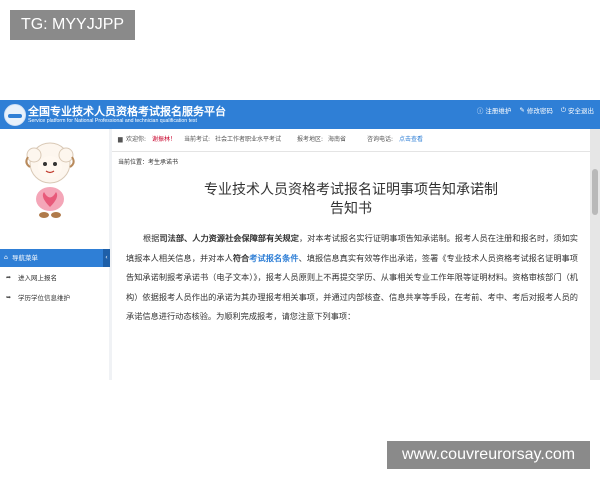 This screenshot has height=480, width=600. I want to click on sheep-mascot-icon, so click(50, 180).